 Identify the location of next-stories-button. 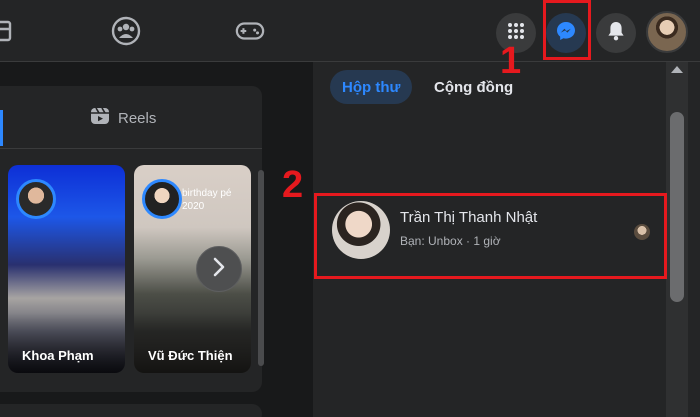
(219, 269).